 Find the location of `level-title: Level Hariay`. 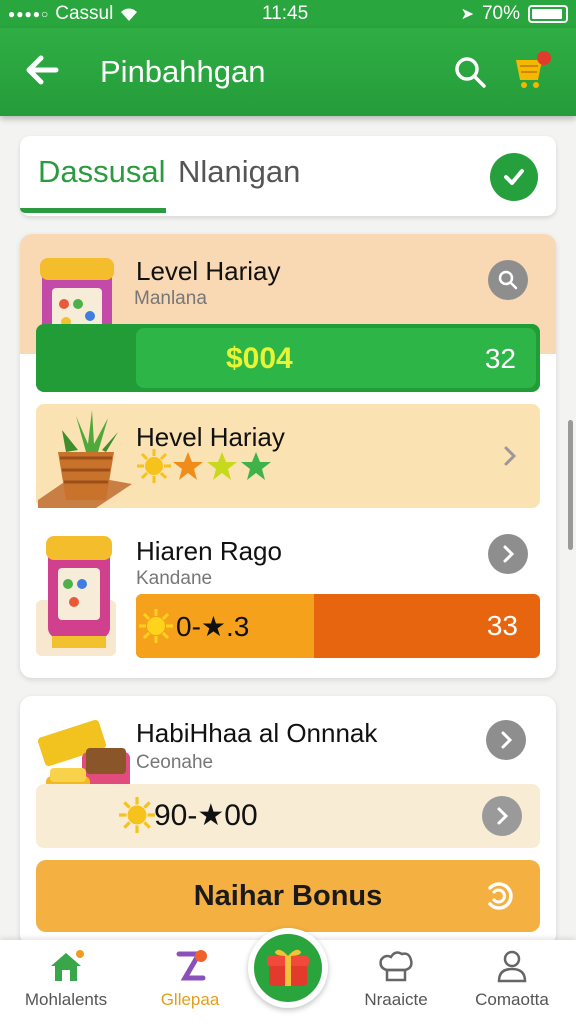

level-title: Level Hariay is located at coordinates (208, 271).